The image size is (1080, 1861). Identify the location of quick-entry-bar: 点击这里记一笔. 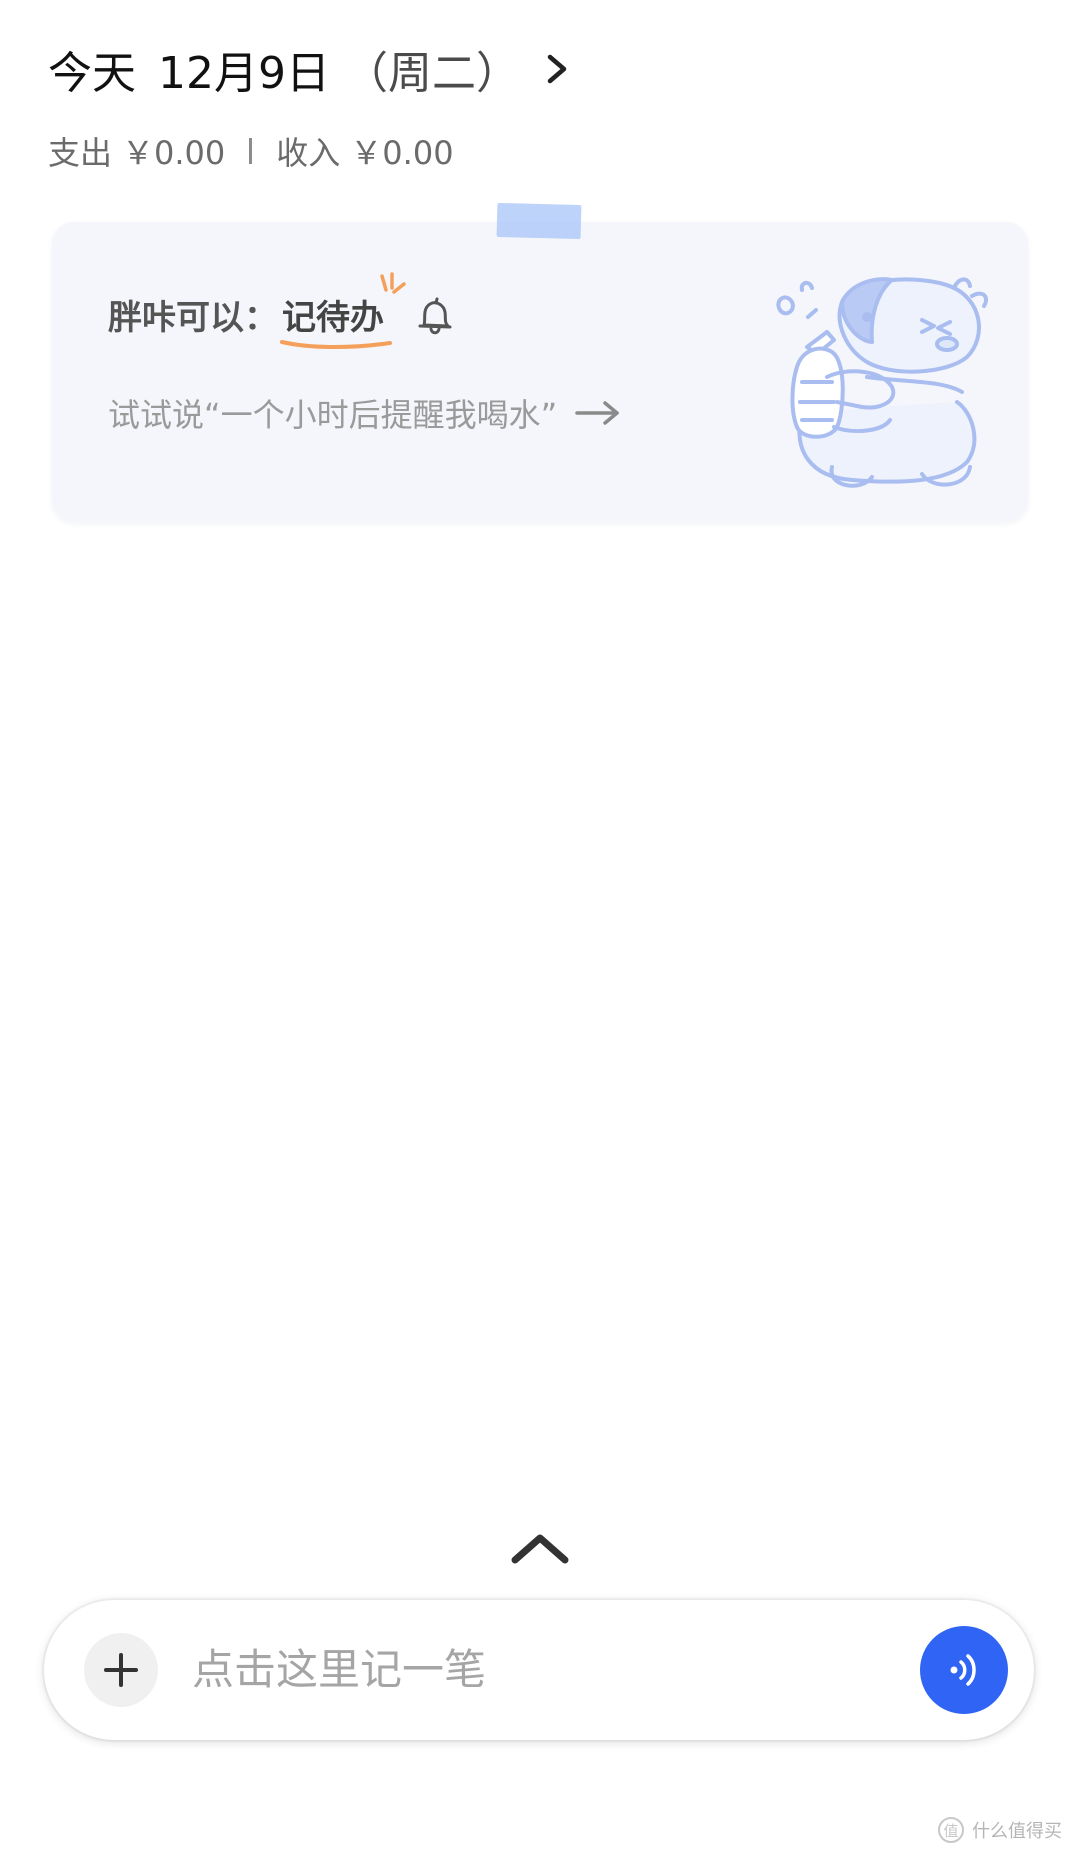
(539, 1670).